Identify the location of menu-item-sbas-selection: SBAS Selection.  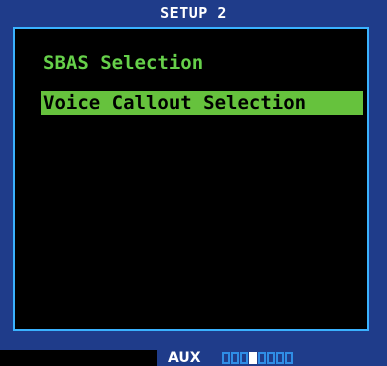
(122, 63).